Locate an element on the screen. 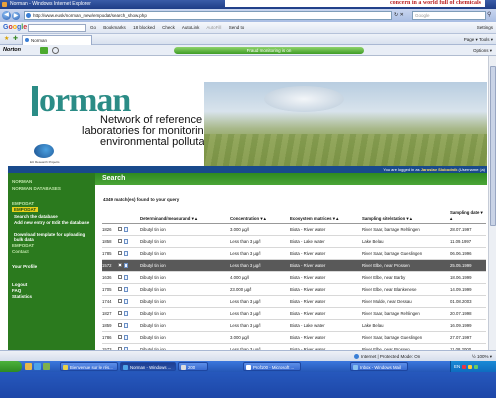 This screenshot has height=398, width=496. sidebar-item-statistics: Statistics is located at coordinates (22, 296).